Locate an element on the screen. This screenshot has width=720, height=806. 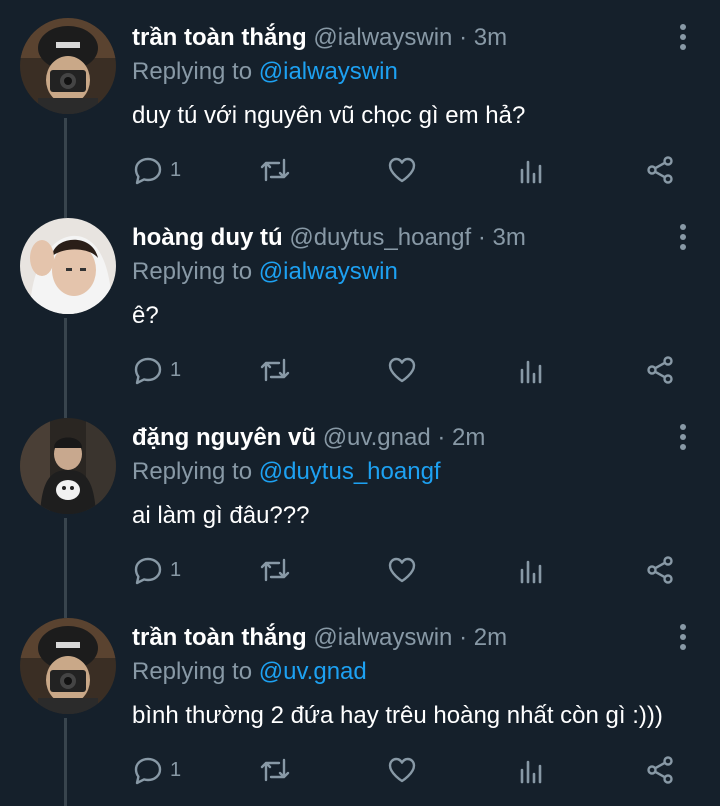
replying-to-link: @uv.gnad is located at coordinates (313, 671).